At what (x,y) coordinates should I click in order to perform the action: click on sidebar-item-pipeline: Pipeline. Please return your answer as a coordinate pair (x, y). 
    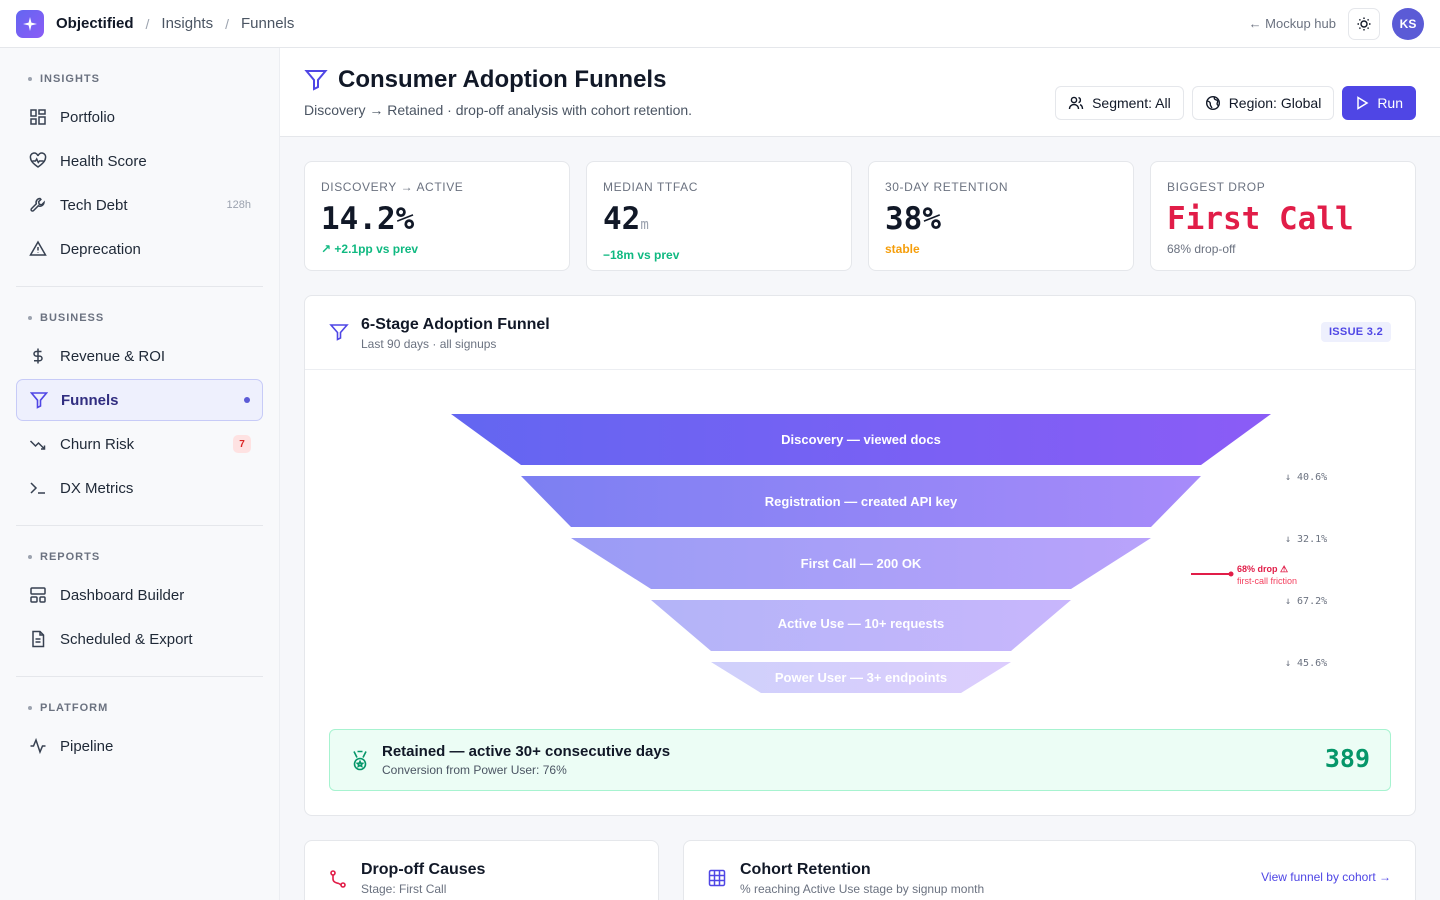
    Looking at the image, I should click on (139, 746).